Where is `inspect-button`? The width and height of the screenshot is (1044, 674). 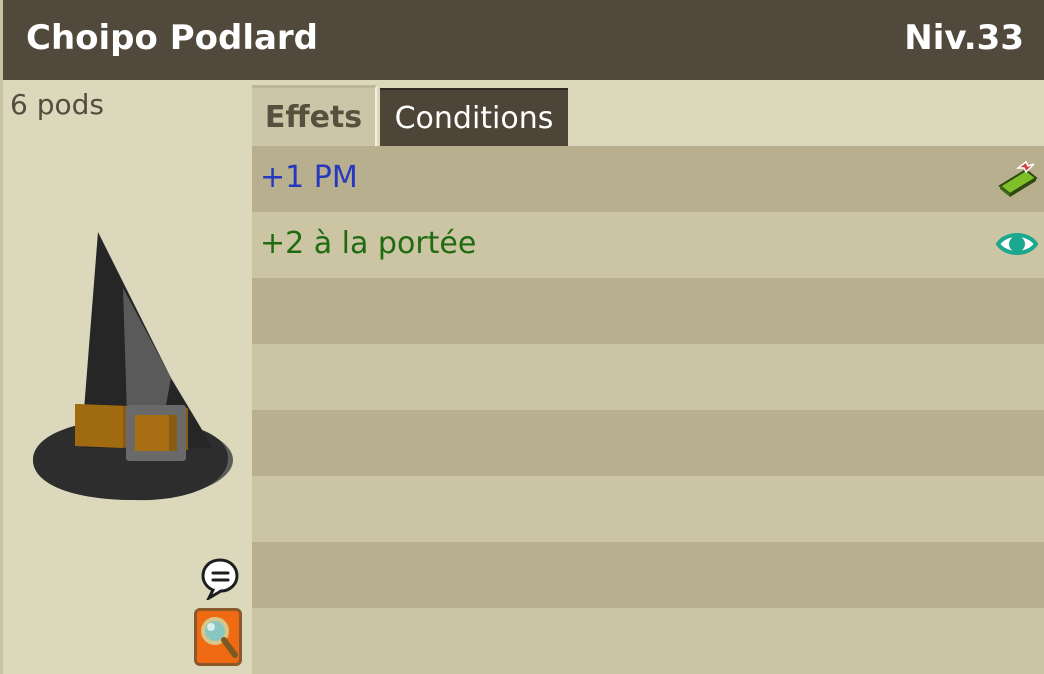 inspect-button is located at coordinates (218, 637).